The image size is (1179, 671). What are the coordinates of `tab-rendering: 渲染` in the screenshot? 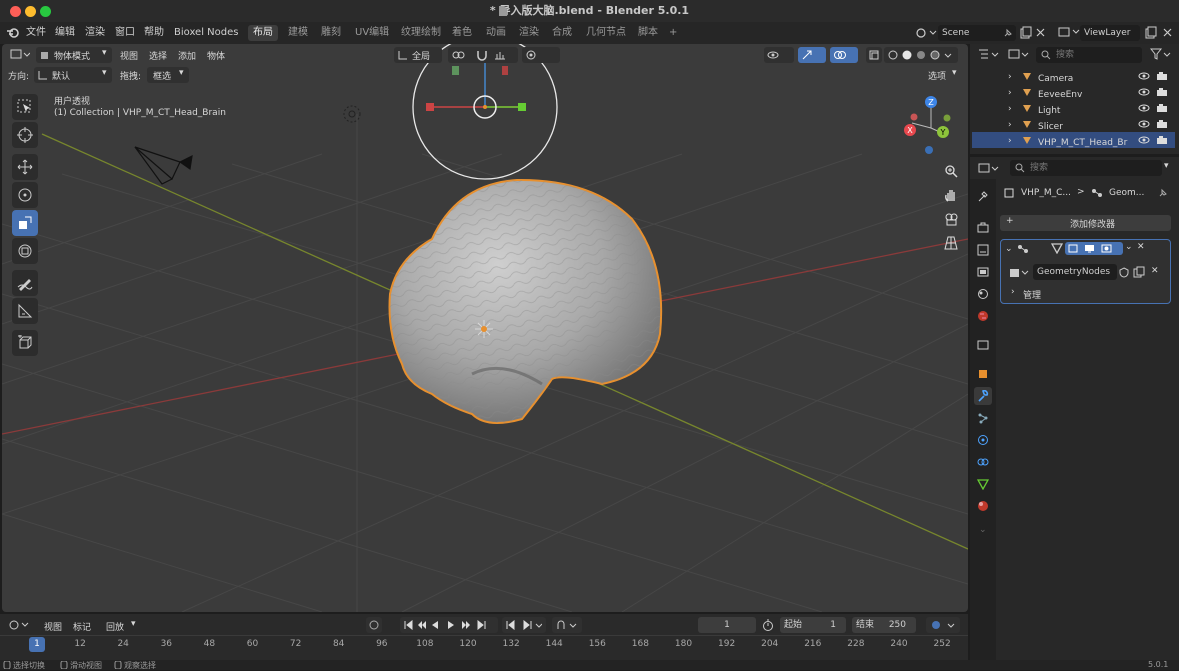 It's located at (529, 33).